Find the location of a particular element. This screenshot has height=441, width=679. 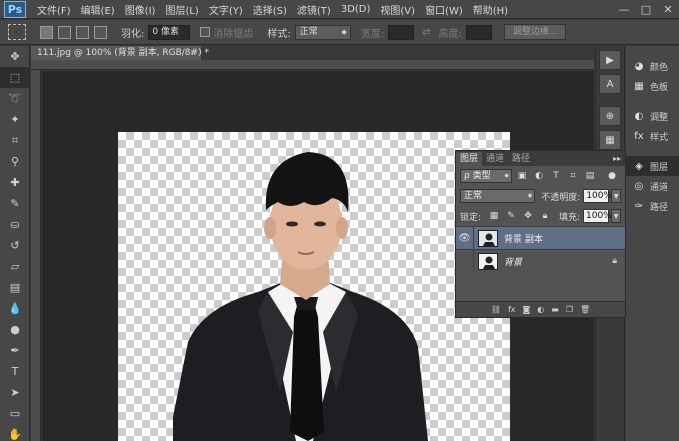

filter-shape-icon: ⌗ is located at coordinates (573, 176).